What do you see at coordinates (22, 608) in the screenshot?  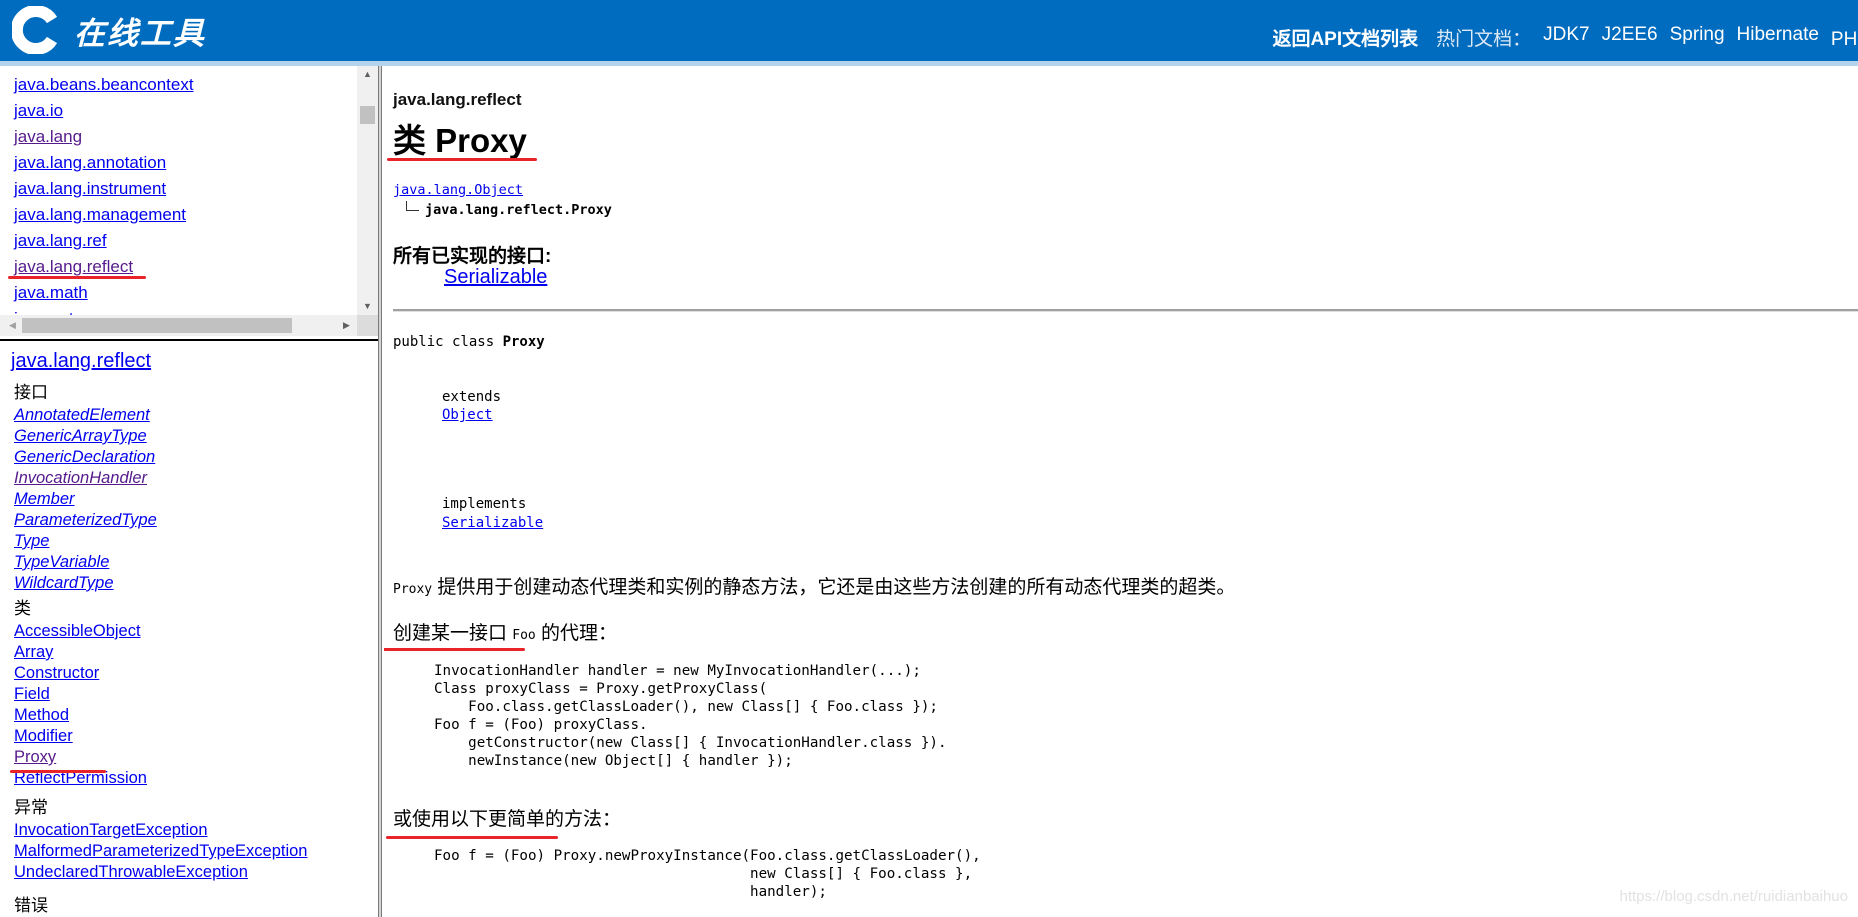 I see `classes-heading: 类` at bounding box center [22, 608].